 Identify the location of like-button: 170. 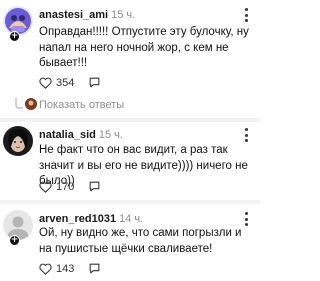
(56, 187).